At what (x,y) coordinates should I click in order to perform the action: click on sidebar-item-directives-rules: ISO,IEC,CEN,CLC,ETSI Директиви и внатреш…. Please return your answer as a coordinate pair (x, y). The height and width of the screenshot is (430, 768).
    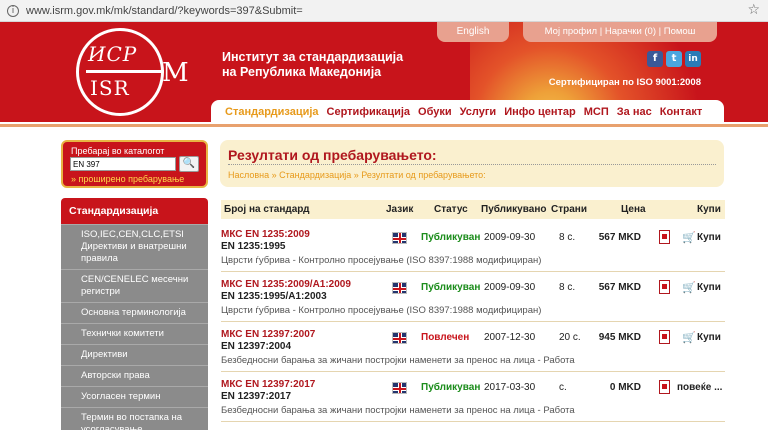
    Looking at the image, I should click on (134, 246).